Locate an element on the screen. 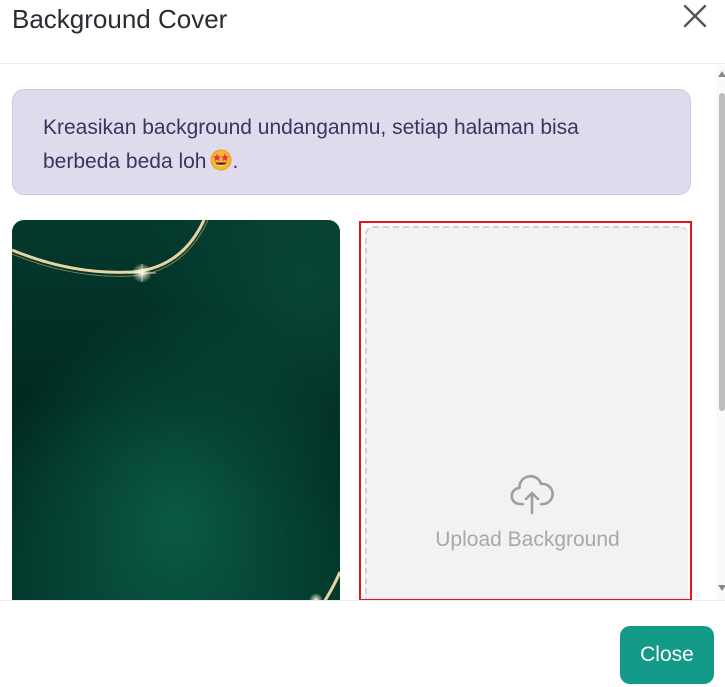  close-button: Close is located at coordinates (667, 655).